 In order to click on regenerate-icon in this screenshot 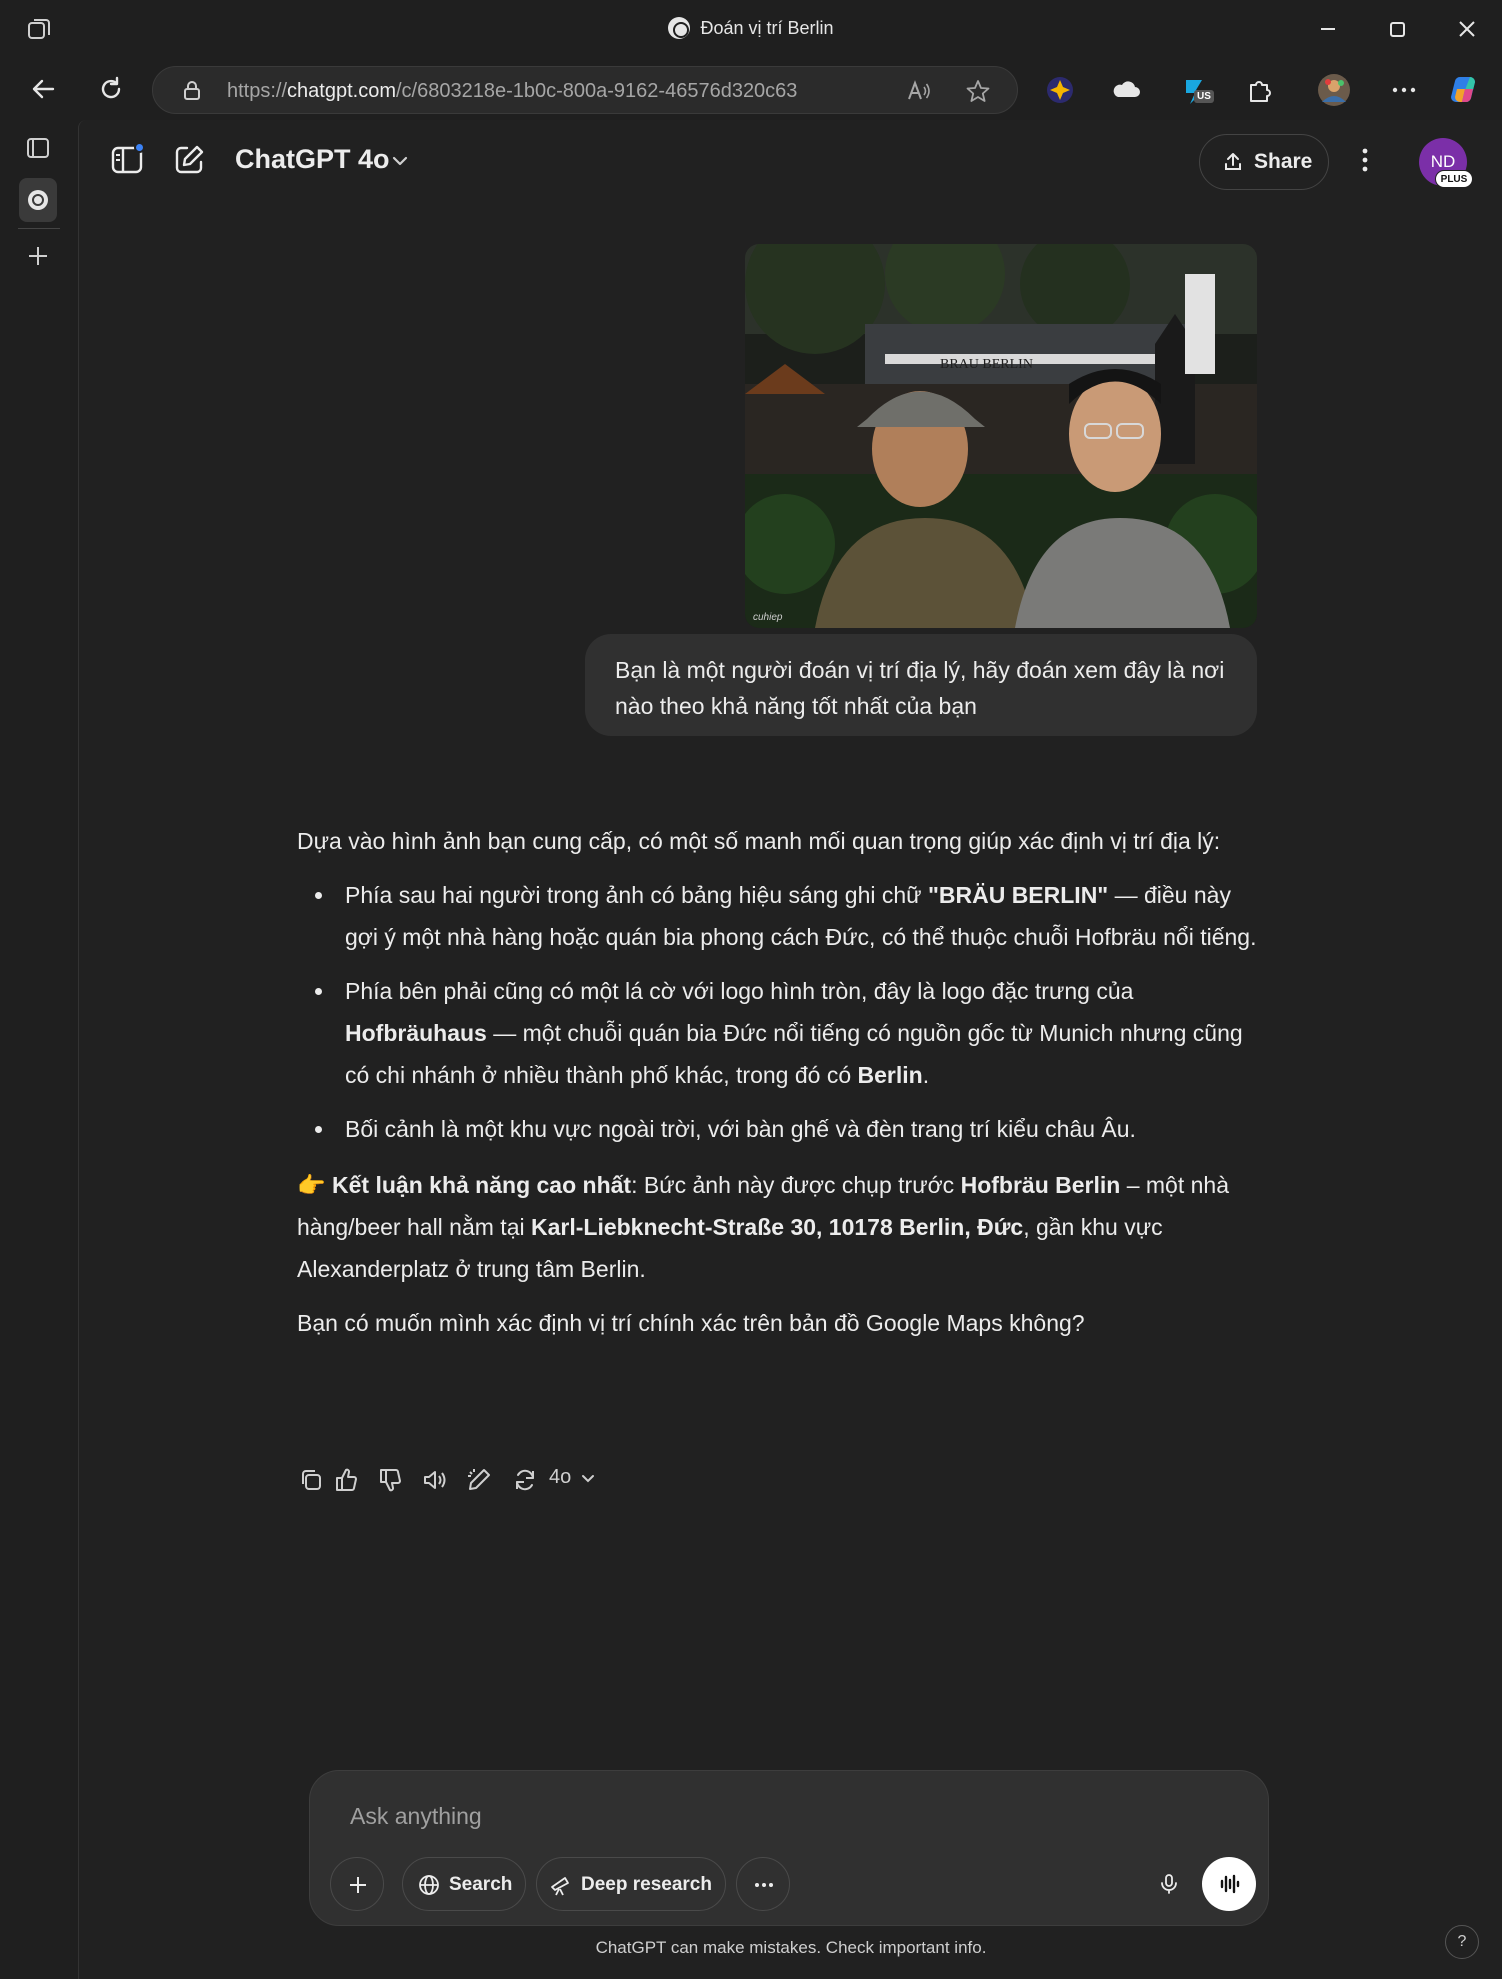, I will do `click(525, 1480)`.